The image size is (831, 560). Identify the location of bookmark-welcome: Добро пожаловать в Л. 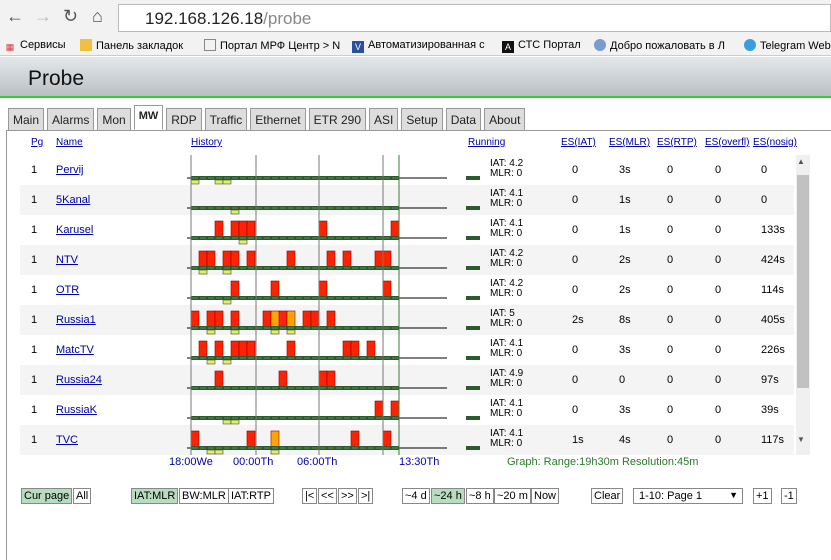
(659, 45).